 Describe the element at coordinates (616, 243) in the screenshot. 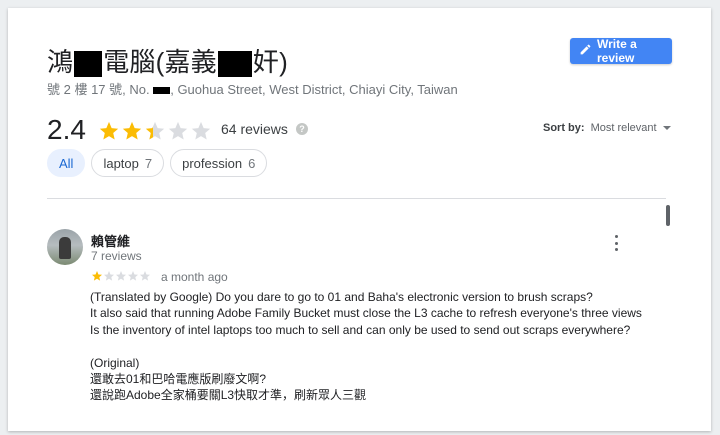

I see `more-options-icon` at that location.